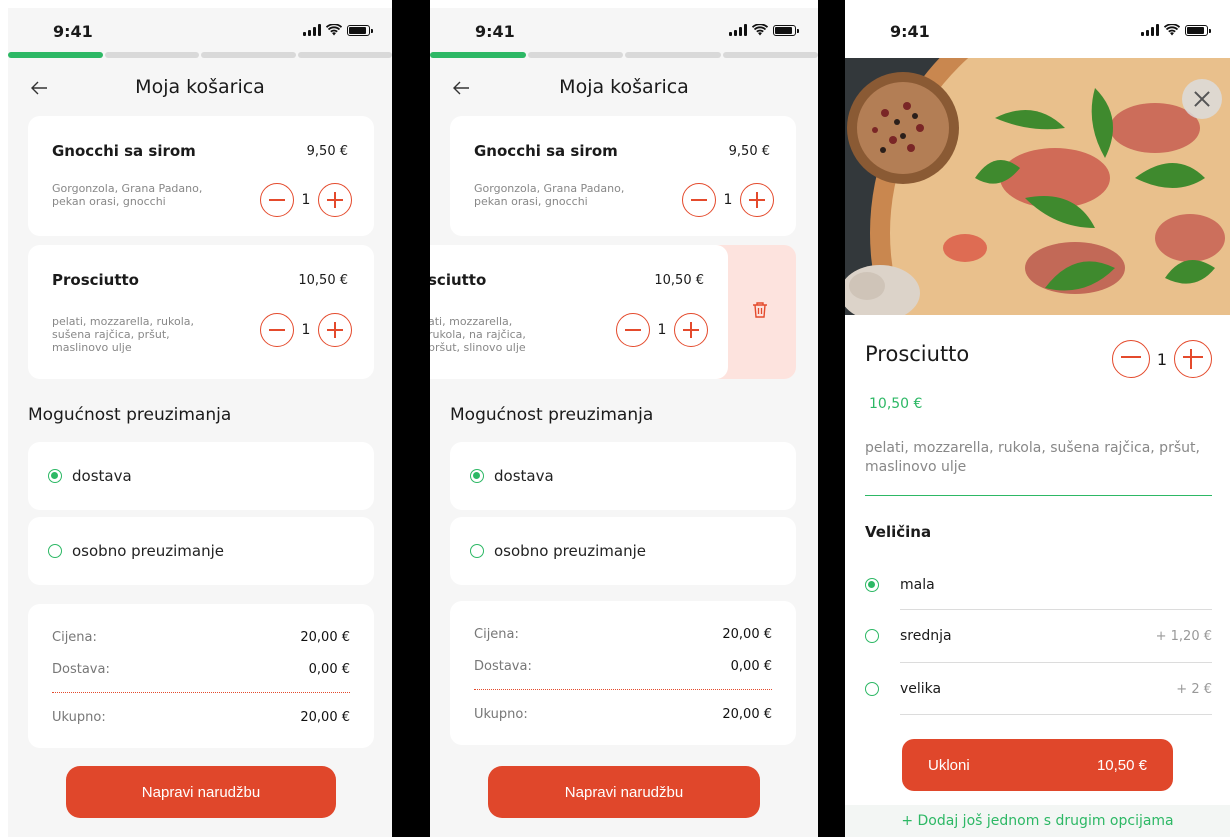 The image size is (1230, 837). Describe the element at coordinates (130, 415) in the screenshot. I see `pickup-section-title: Mogućnost preuzimanja` at that location.